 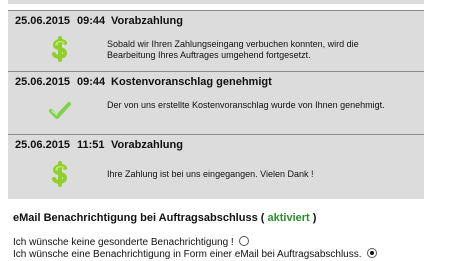 I want to click on status-badge: aktiviert, so click(x=288, y=218).